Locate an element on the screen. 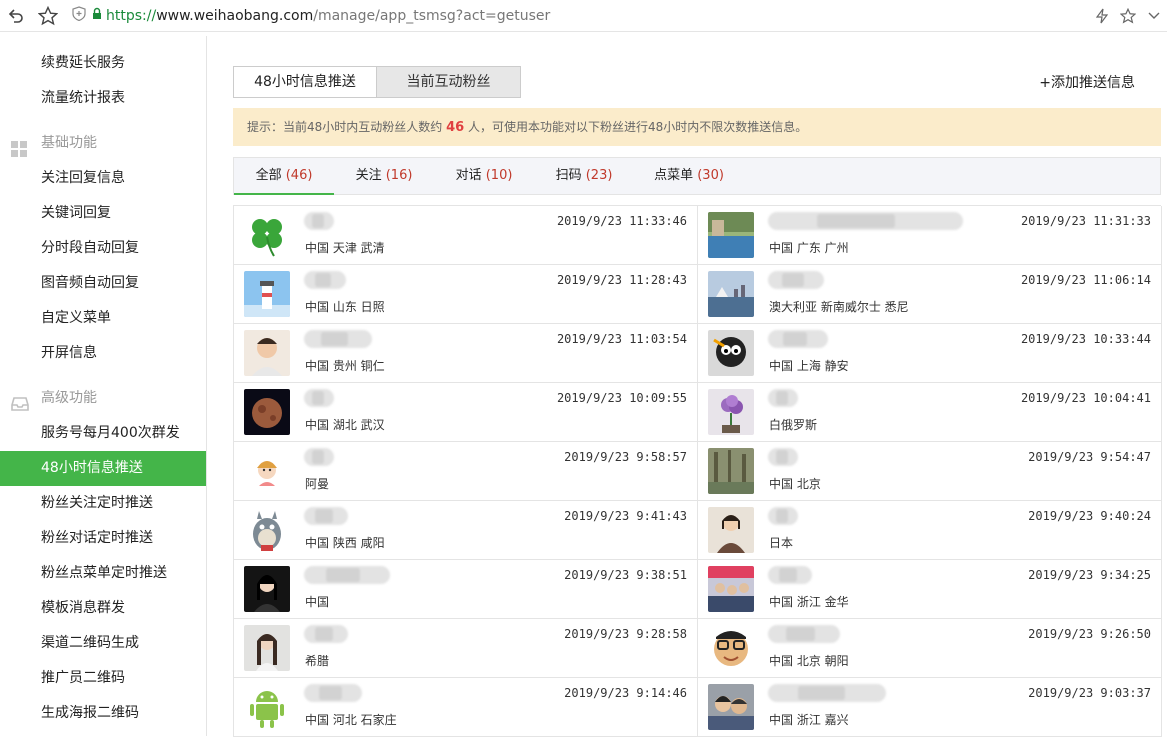 This screenshot has width=1167, height=737. glasses-avatar is located at coordinates (731, 648).